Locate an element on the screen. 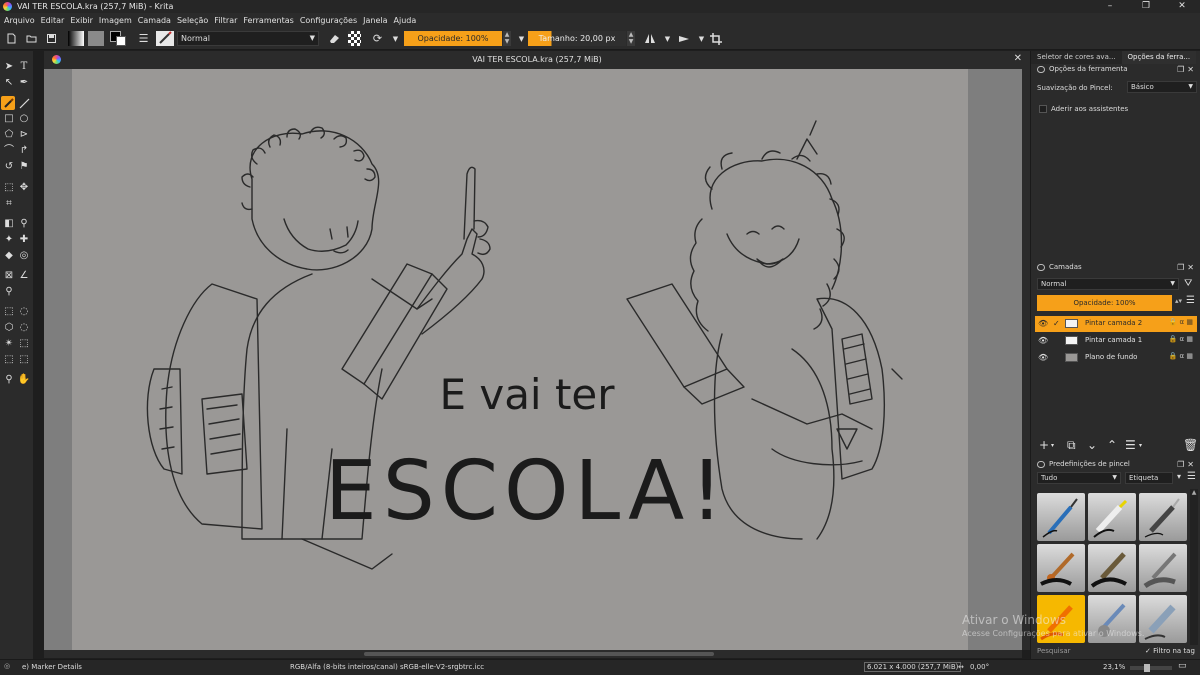  reload-preset-icon: ⟳ is located at coordinates (377, 38).